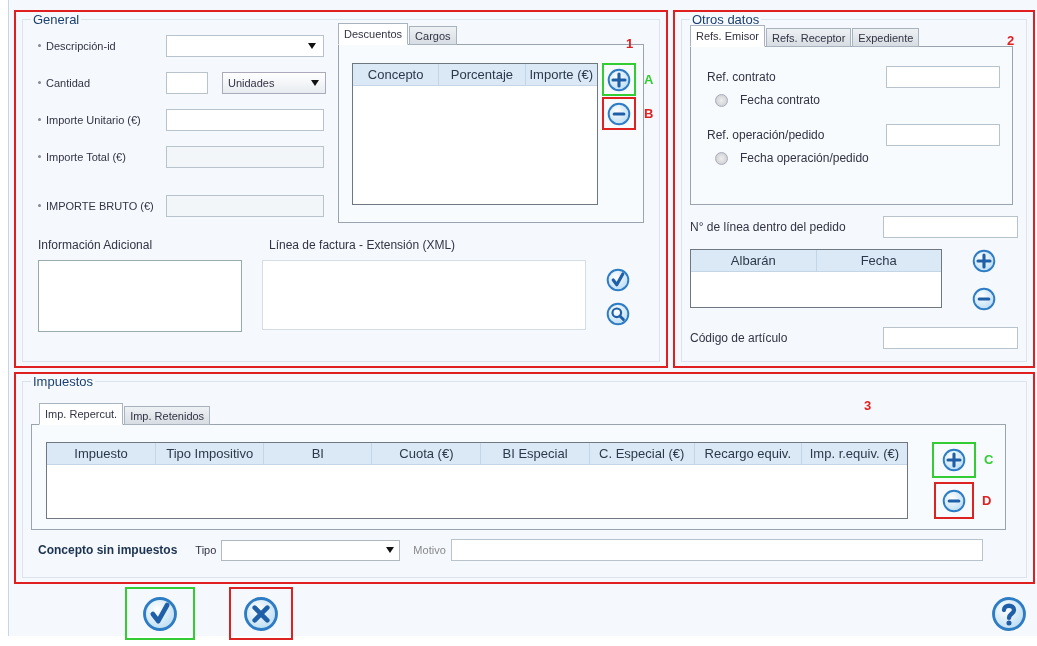  I want to click on field-label: Concepto sin impuestos, so click(108, 550).